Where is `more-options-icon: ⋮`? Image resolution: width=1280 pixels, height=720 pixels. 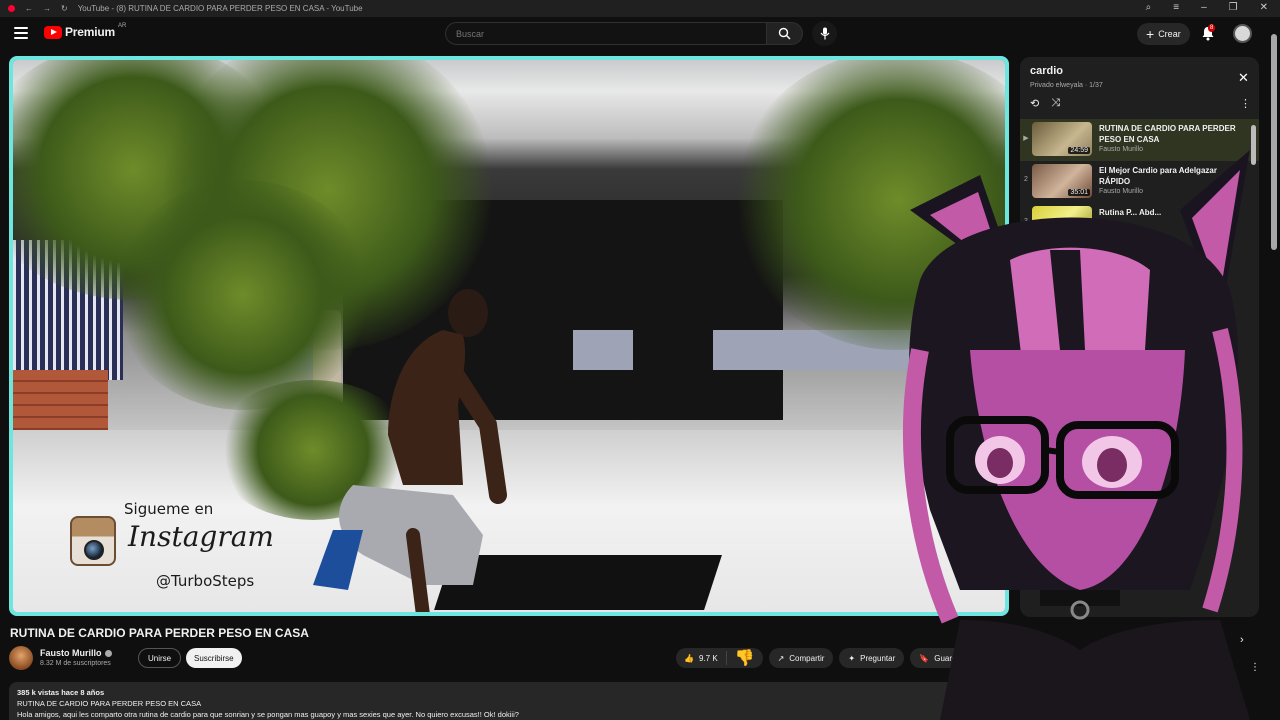 more-options-icon: ⋮ is located at coordinates (1245, 103).